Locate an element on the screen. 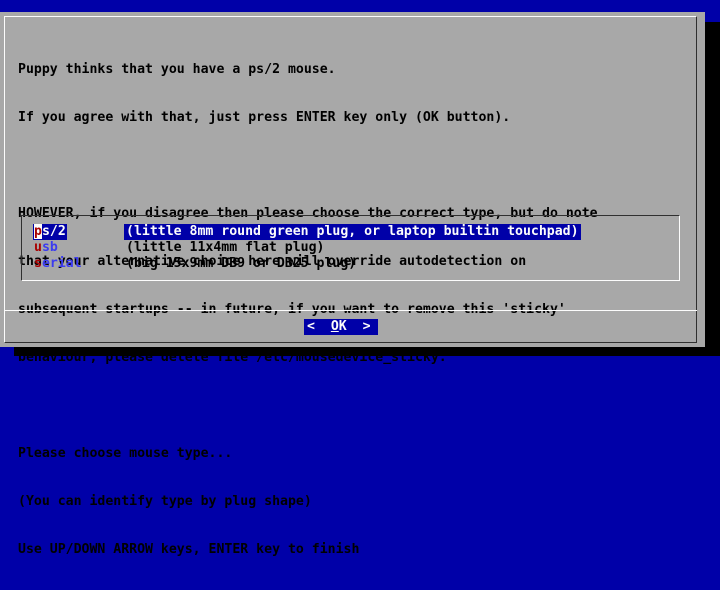 The image size is (720, 590). tag-rest: erial is located at coordinates (61, 263).